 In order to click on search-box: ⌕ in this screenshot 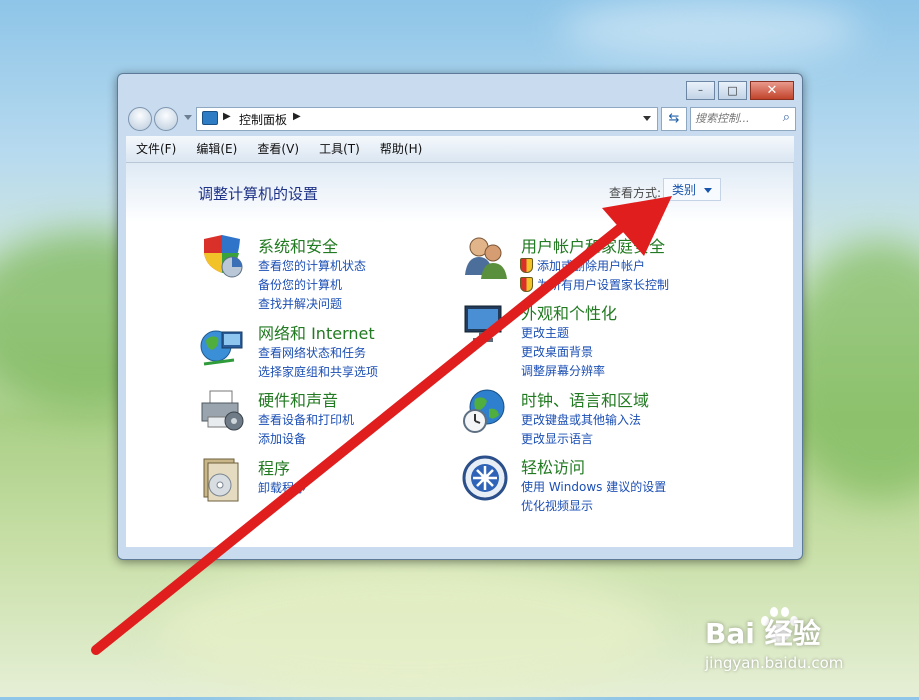, I will do `click(743, 119)`.